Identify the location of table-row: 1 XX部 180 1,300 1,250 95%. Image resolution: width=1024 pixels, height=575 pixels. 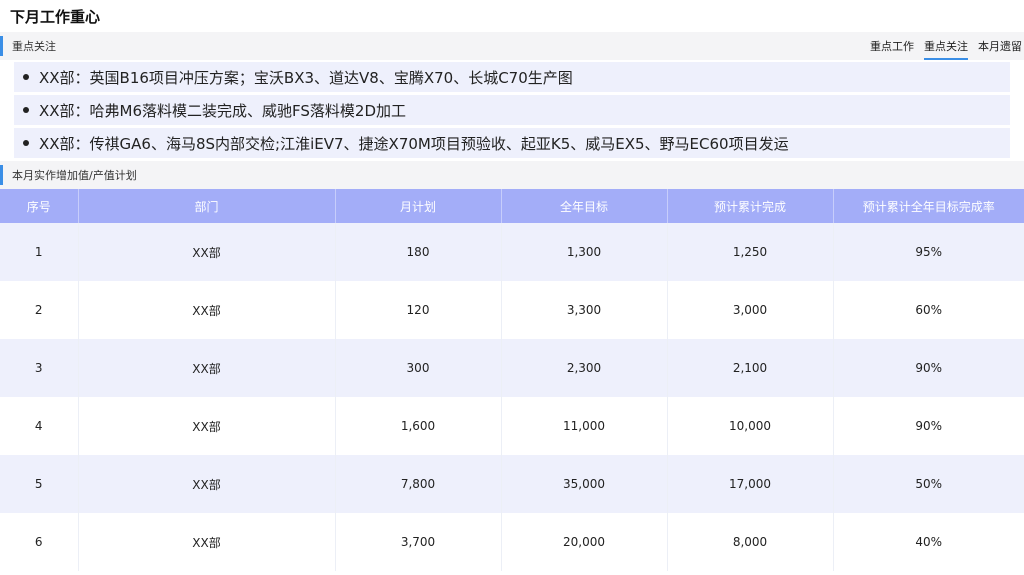
(512, 252).